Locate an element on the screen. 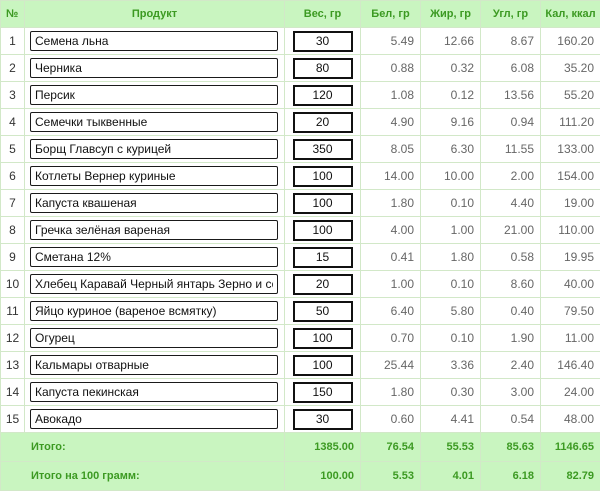 The image size is (600, 491). column-header-carbs: Угл, гр is located at coordinates (511, 14).